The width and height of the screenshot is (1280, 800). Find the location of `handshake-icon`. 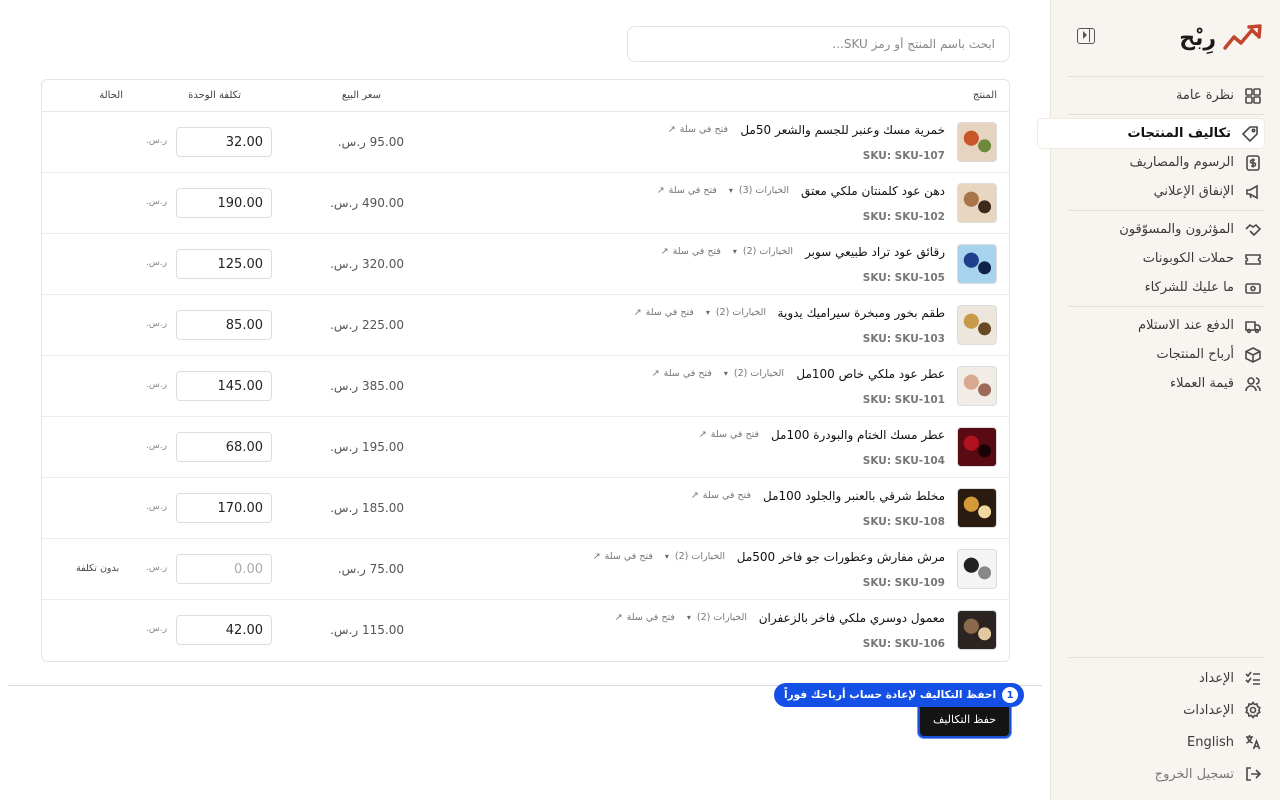

handshake-icon is located at coordinates (1253, 230).